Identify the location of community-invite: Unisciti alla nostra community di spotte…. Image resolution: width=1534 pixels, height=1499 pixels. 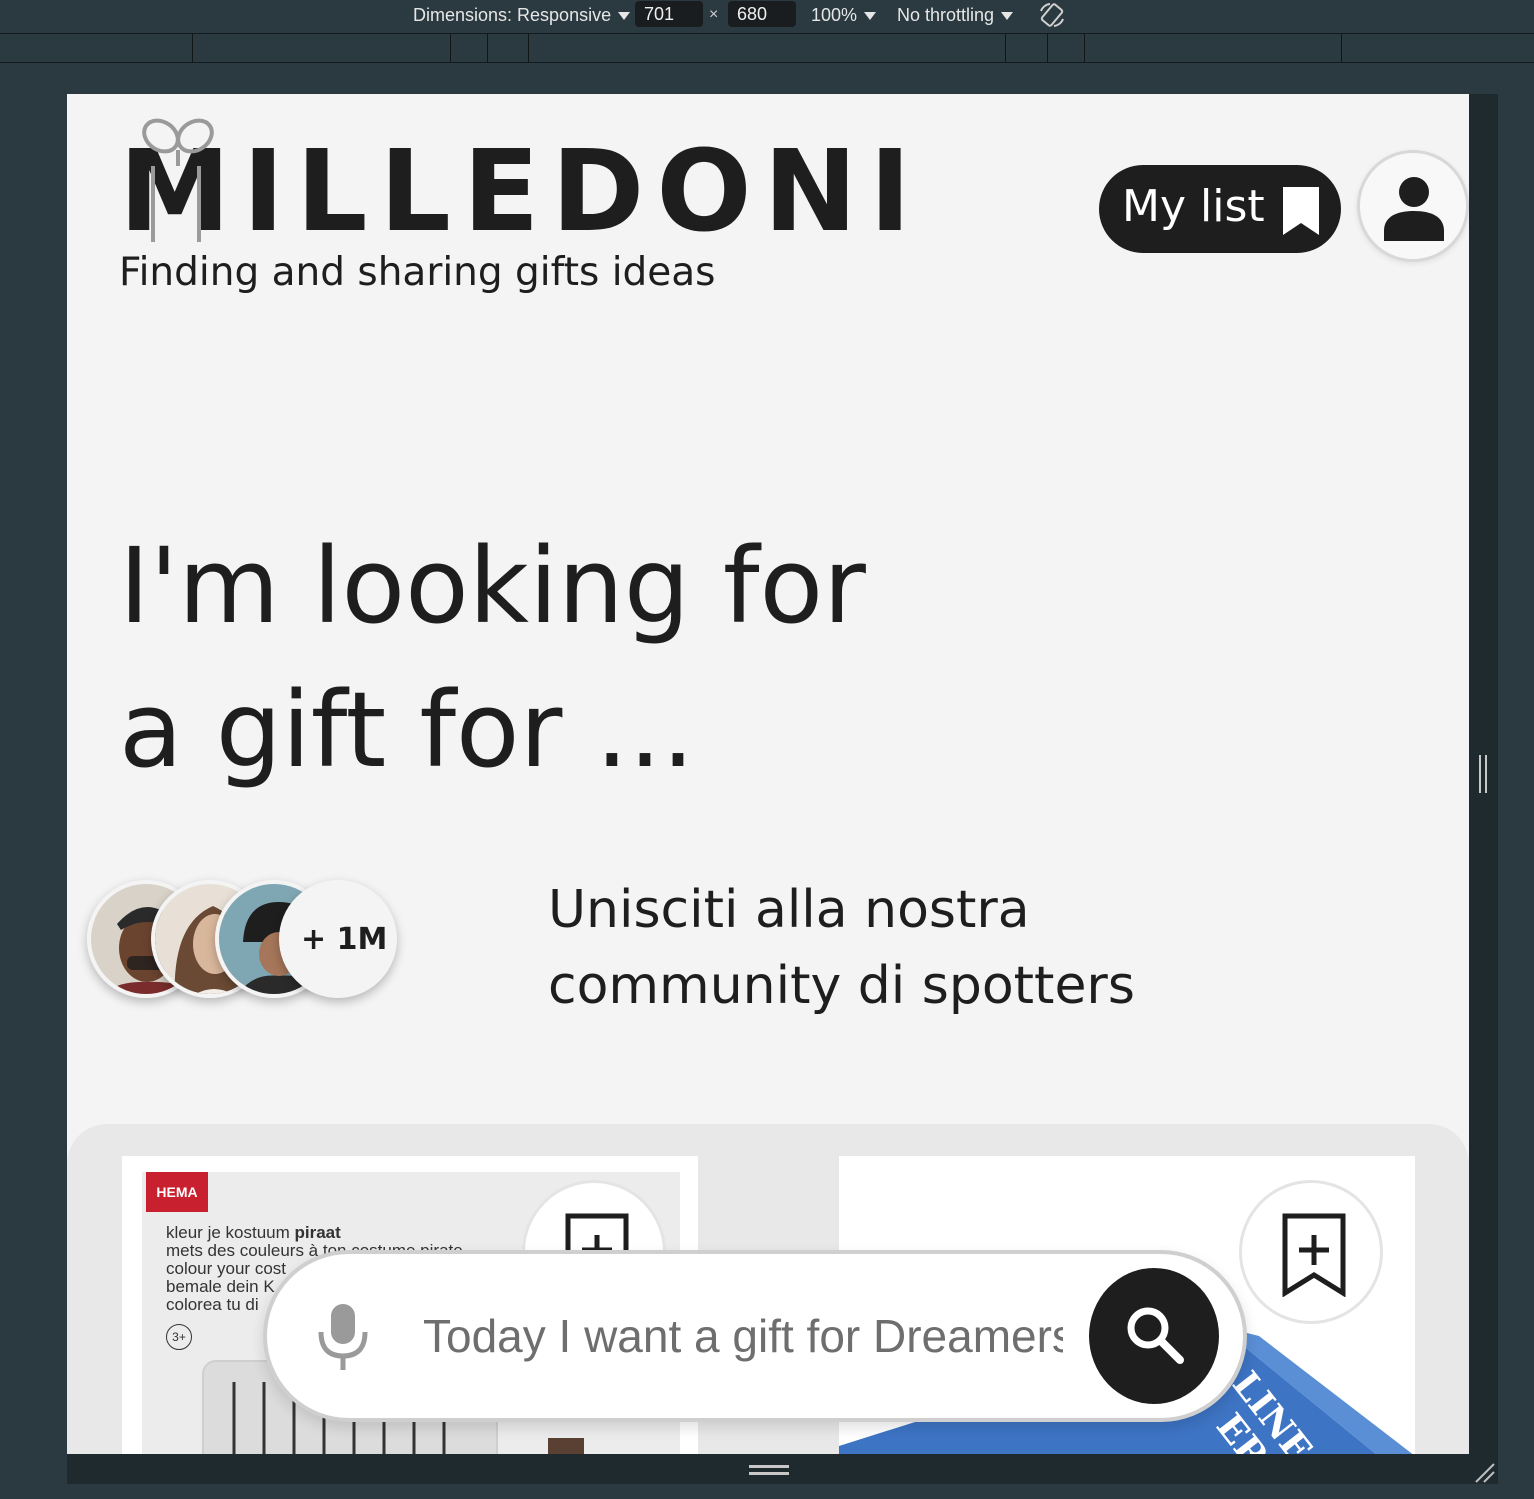
(841, 948).